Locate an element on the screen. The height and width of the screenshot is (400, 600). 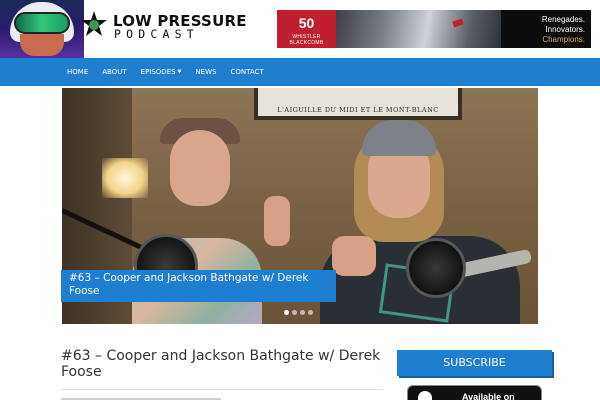
nav-item-home: HOME is located at coordinates (77, 72).